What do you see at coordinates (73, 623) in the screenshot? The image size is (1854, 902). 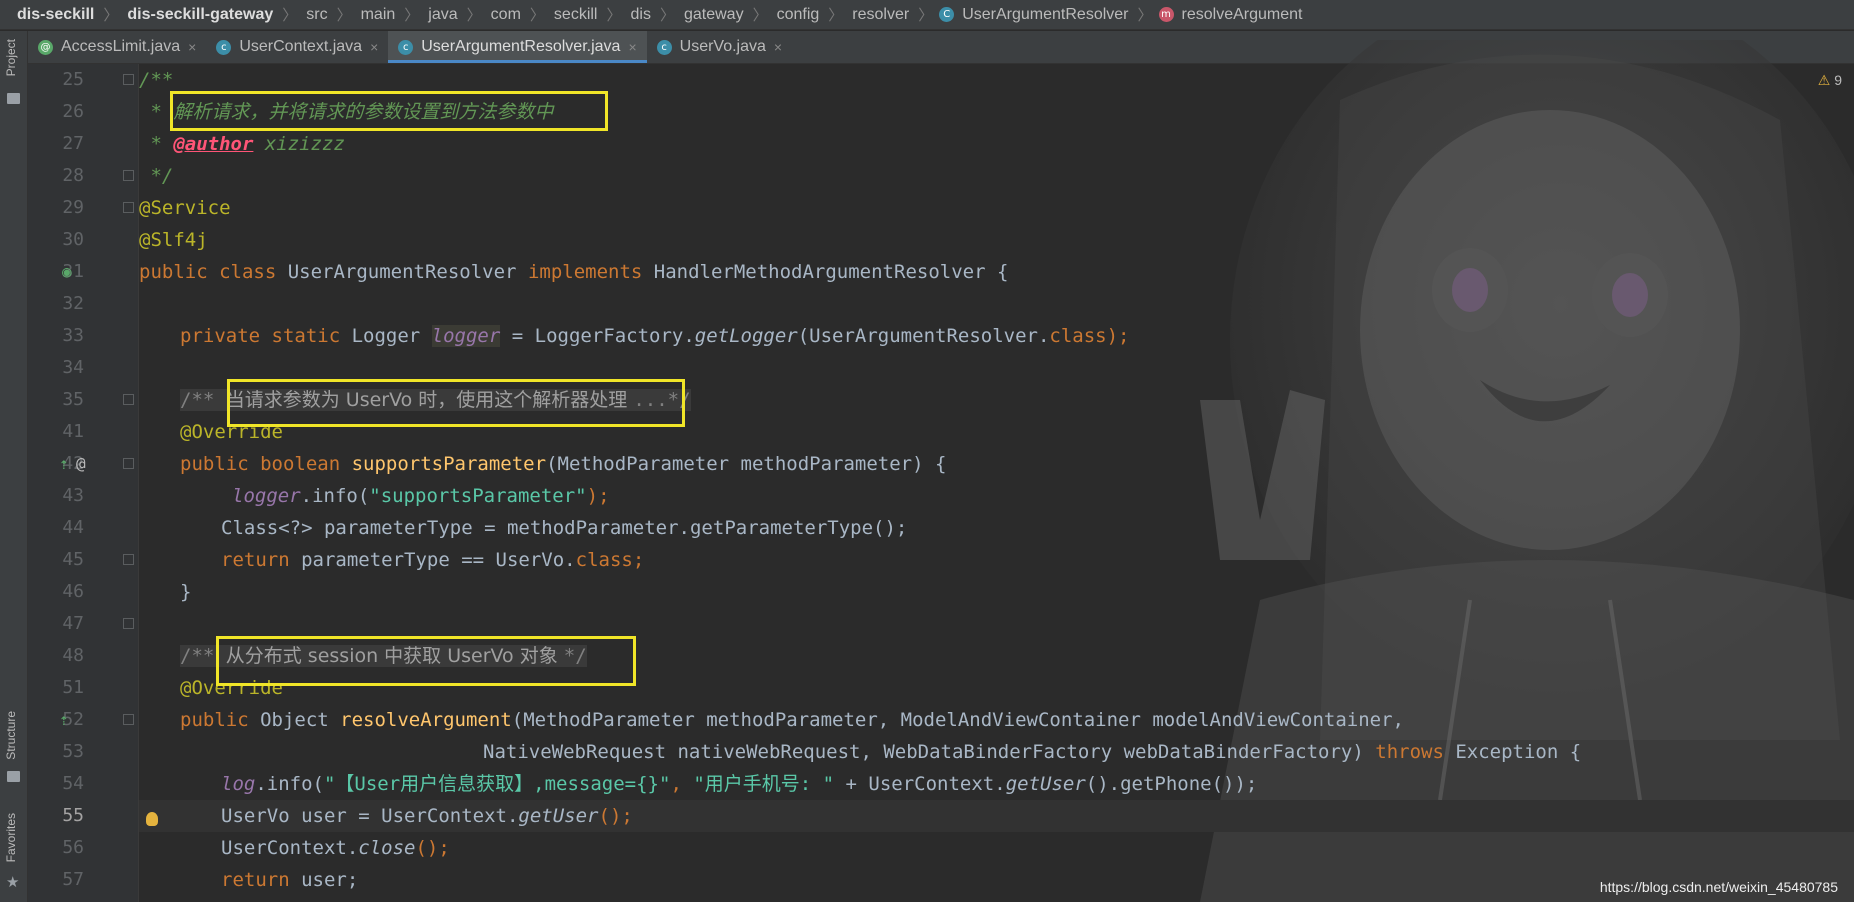 I see `line-number: 47` at bounding box center [73, 623].